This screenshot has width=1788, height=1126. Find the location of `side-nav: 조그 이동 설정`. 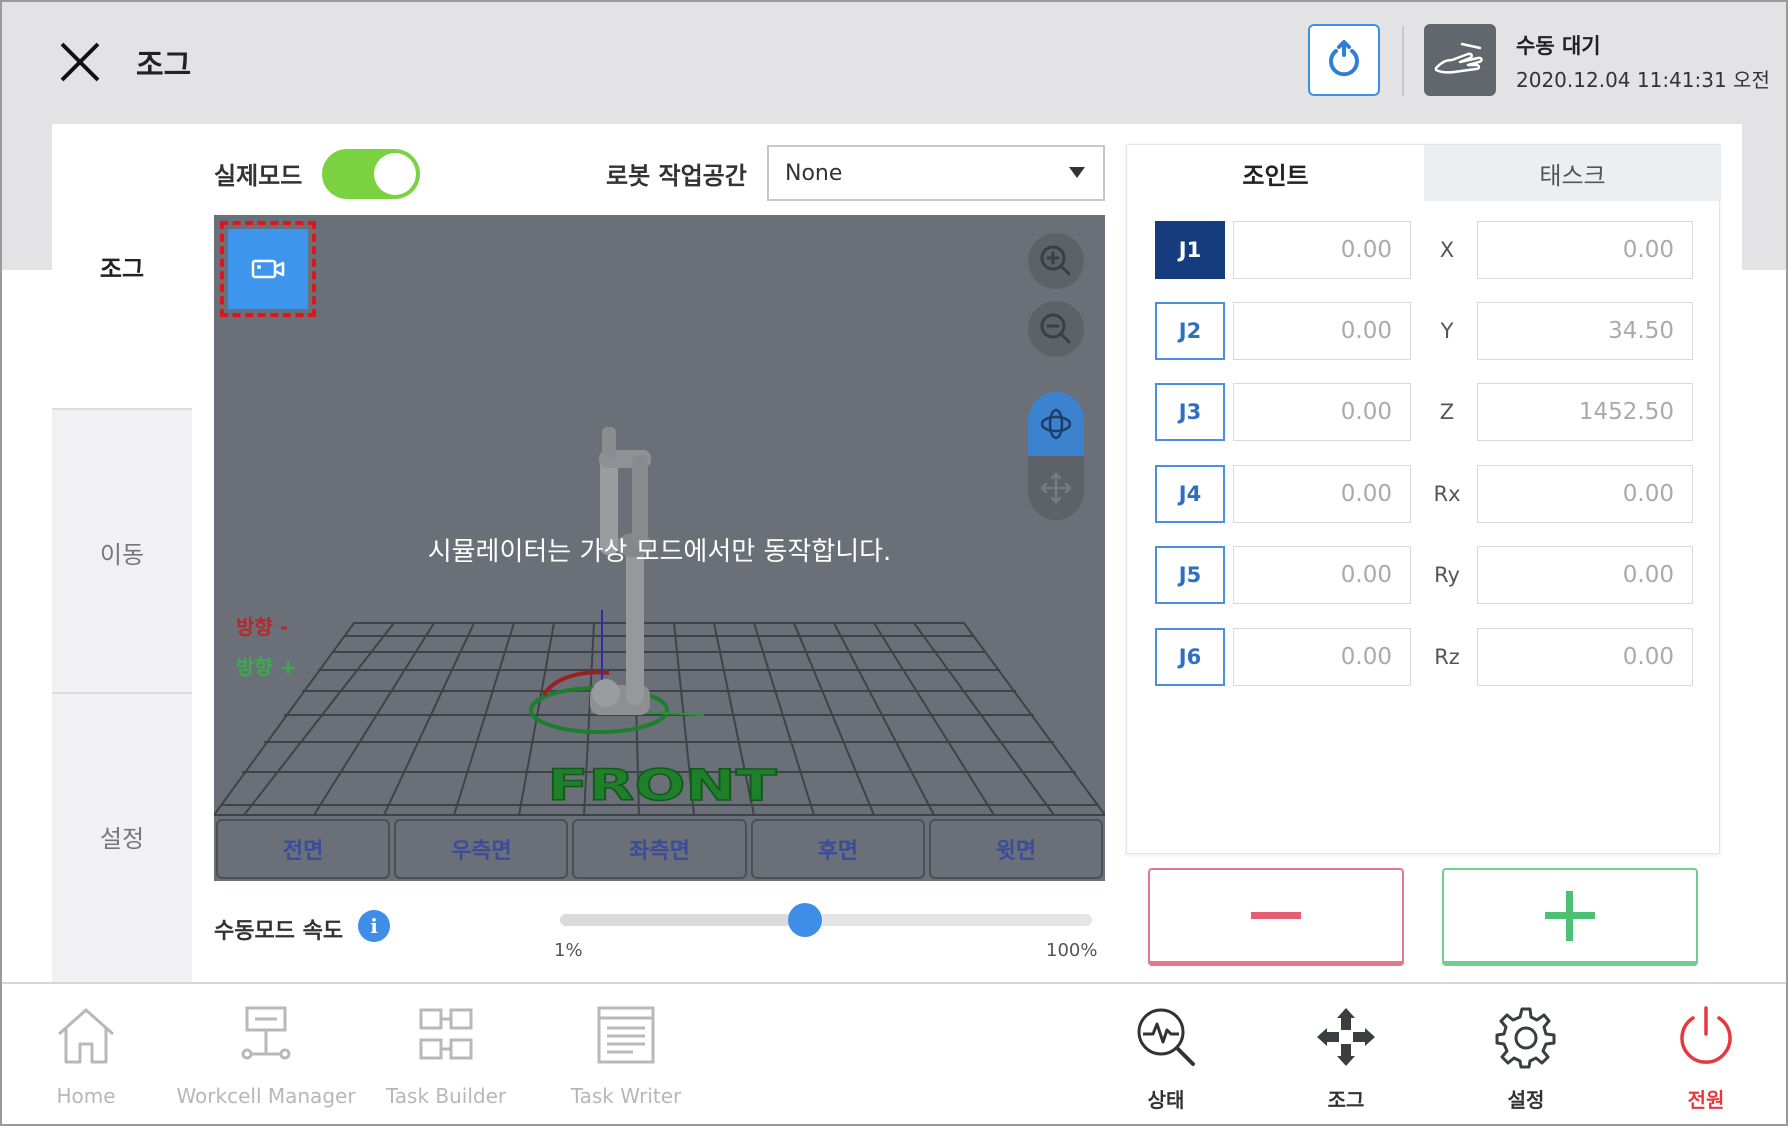

side-nav: 조그 이동 설정 is located at coordinates (122, 554).